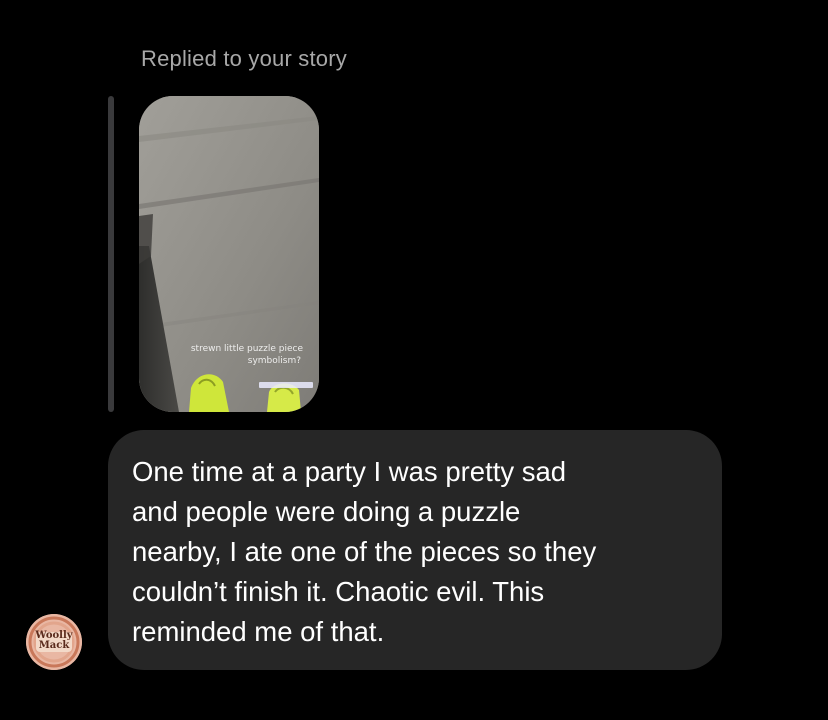 The height and width of the screenshot is (720, 828). I want to click on reply-quote-bar, so click(111, 254).